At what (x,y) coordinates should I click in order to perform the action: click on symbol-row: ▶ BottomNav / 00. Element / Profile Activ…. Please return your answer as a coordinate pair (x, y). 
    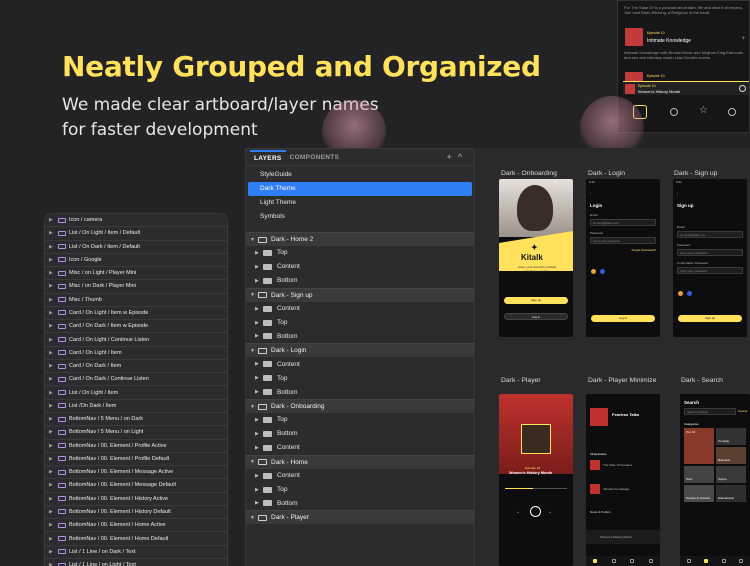
    Looking at the image, I should click on (136, 446).